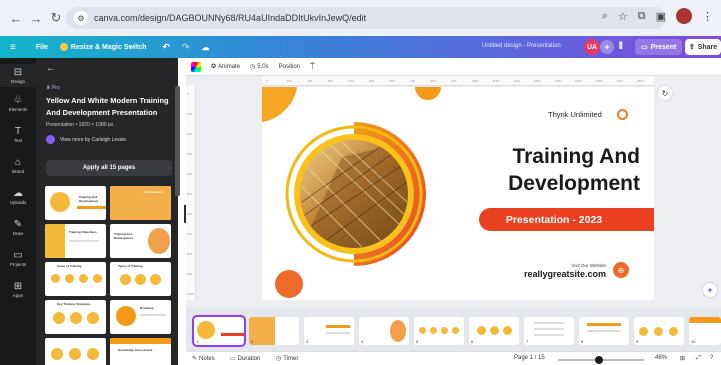 This screenshot has width=721, height=365. I want to click on ruler-tick: 0, so click(188, 94).